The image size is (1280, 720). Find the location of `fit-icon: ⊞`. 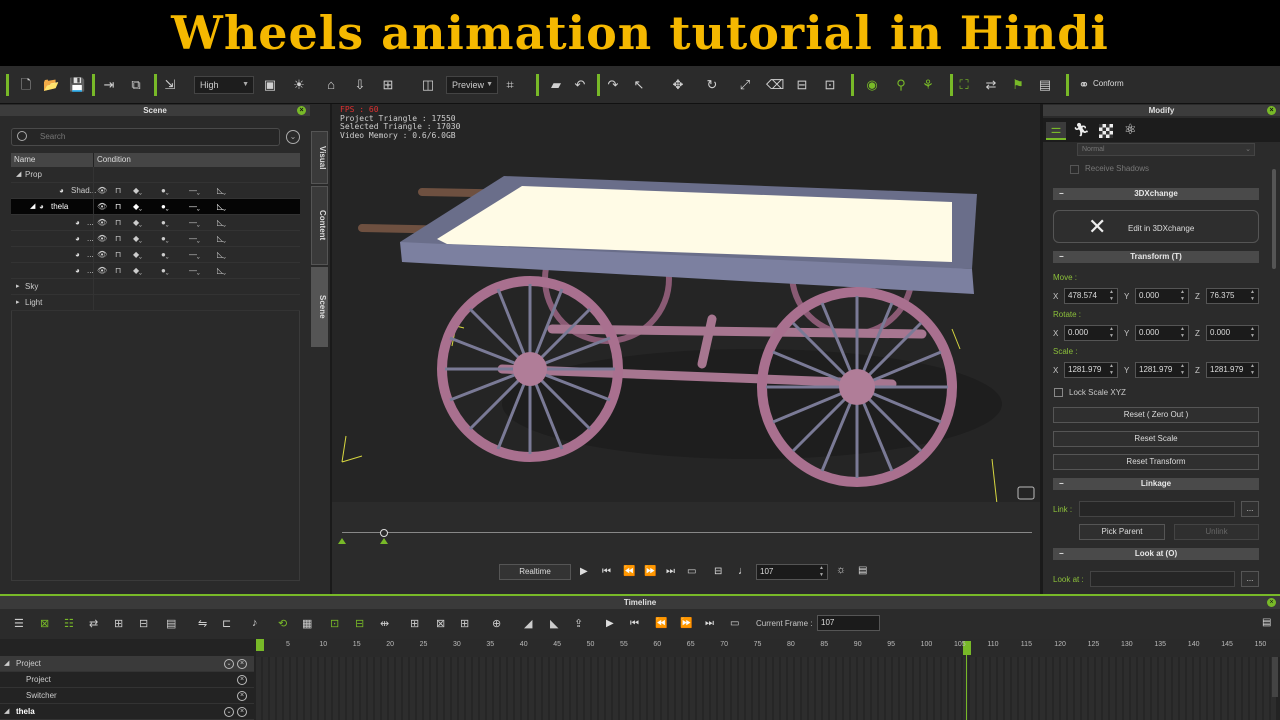

fit-icon: ⊞ is located at coordinates (388, 85).